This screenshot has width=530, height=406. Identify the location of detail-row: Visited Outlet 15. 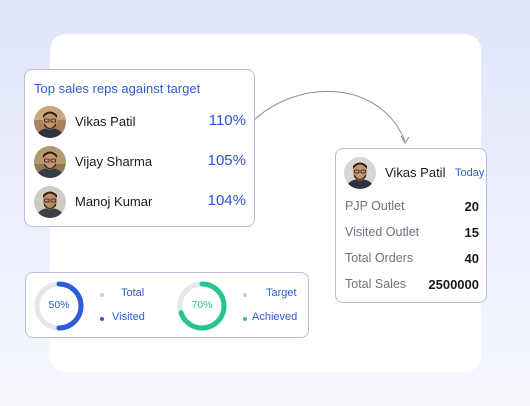
(412, 233).